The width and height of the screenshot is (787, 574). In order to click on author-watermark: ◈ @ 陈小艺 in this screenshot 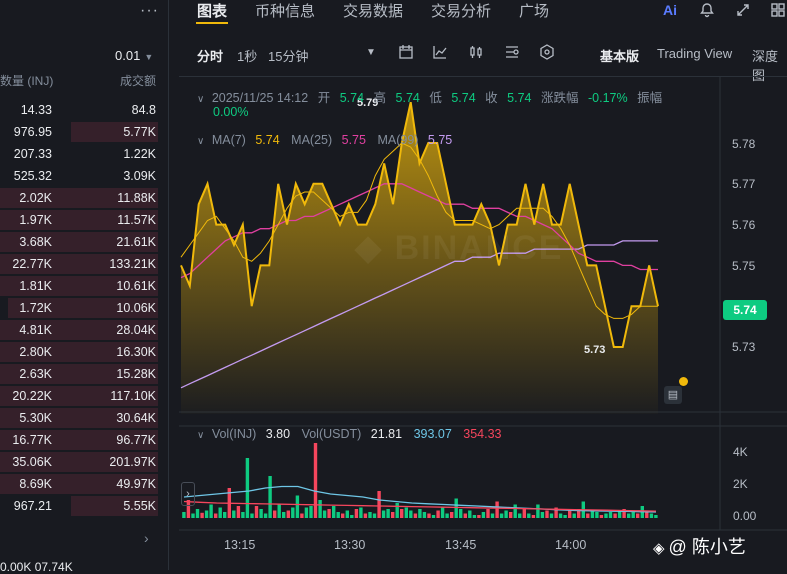, I will do `click(699, 546)`.